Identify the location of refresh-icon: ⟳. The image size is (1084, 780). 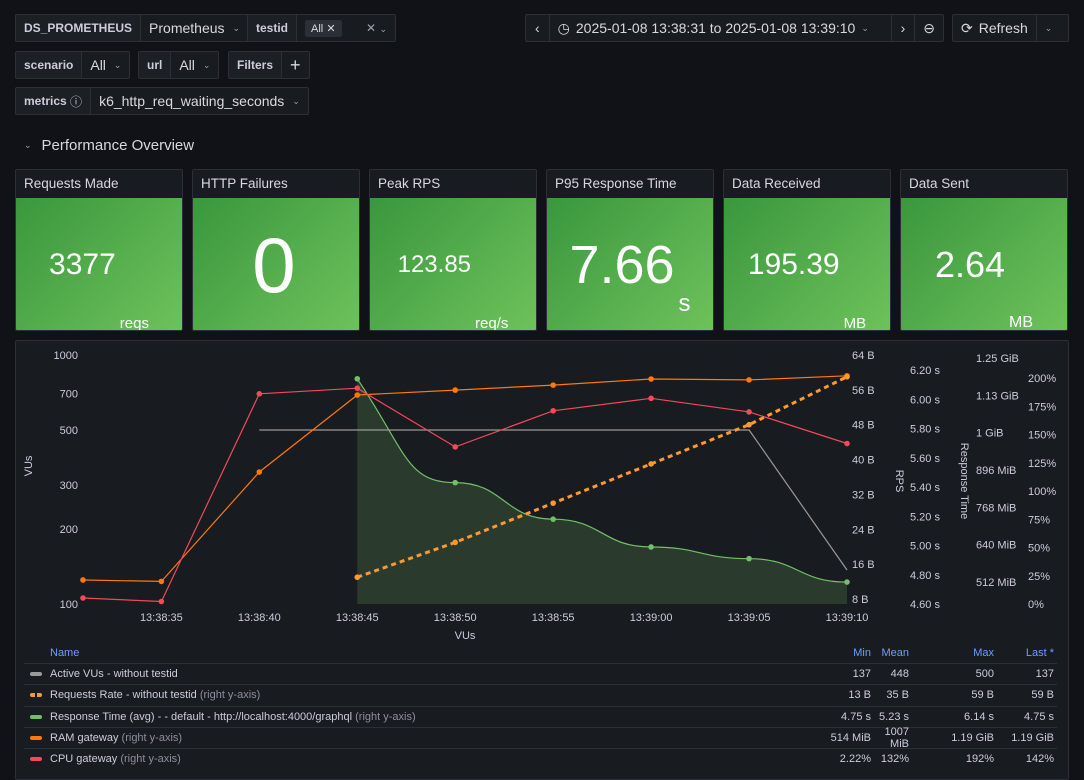
(967, 27).